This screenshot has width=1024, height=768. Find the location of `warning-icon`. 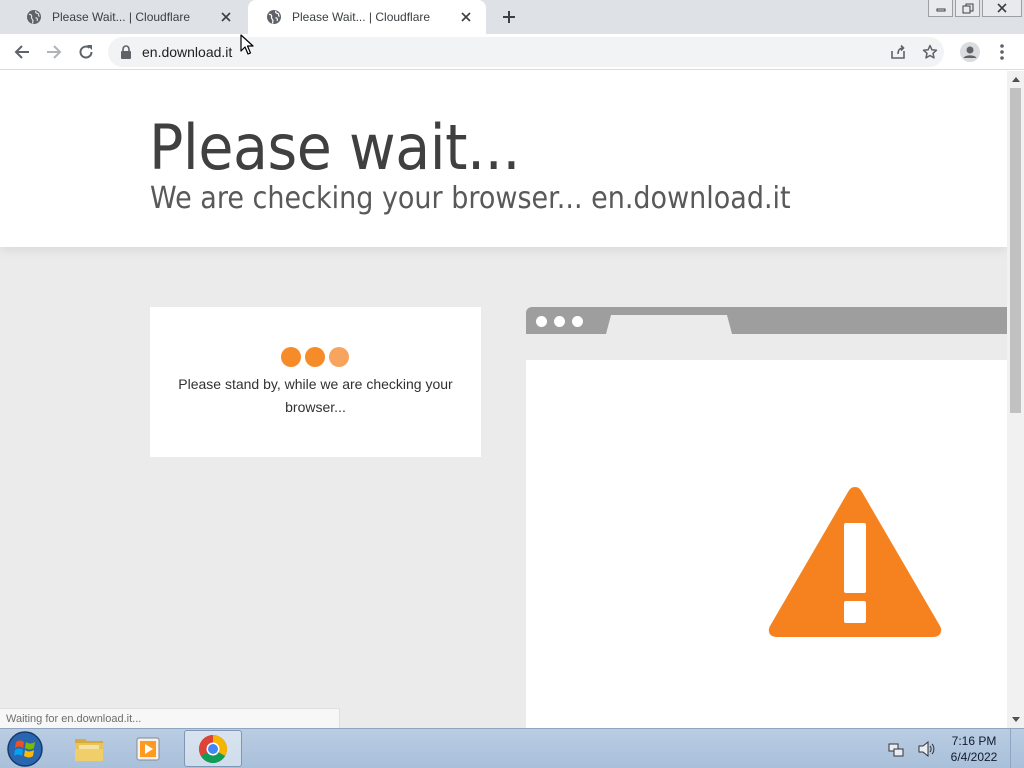

warning-icon is located at coordinates (855, 562).